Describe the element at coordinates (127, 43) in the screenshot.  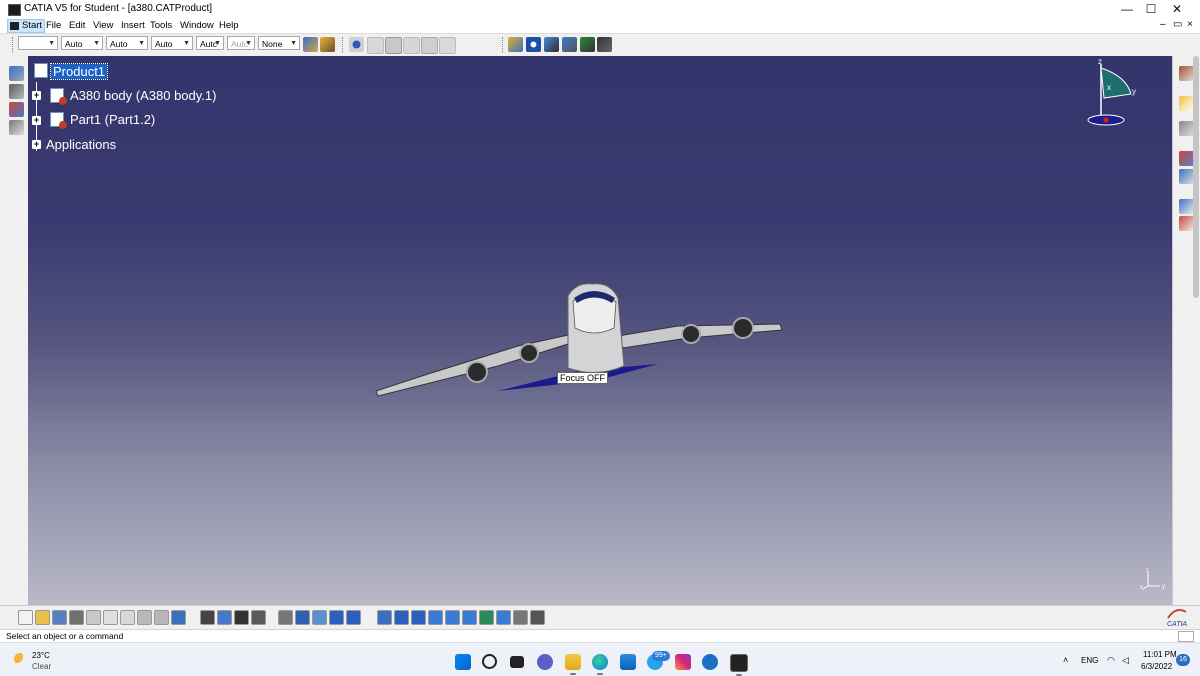
I see `line-thickness-combo: Auto ▼` at that location.